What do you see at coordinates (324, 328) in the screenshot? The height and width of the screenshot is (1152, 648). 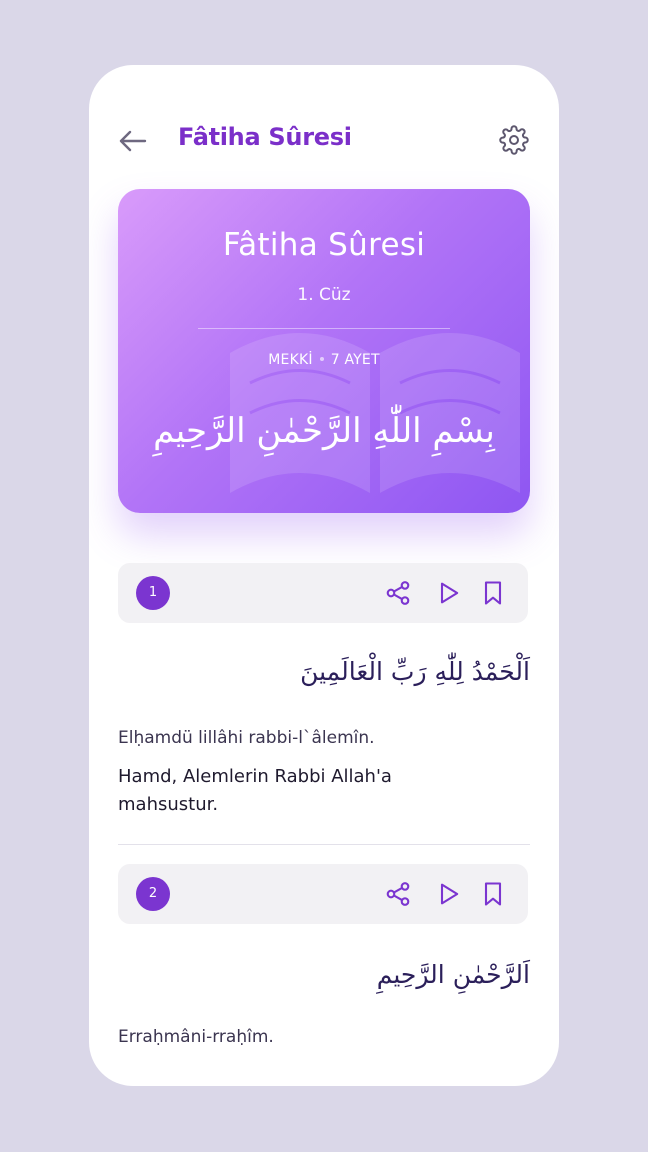 I see `hero-divider` at bounding box center [324, 328].